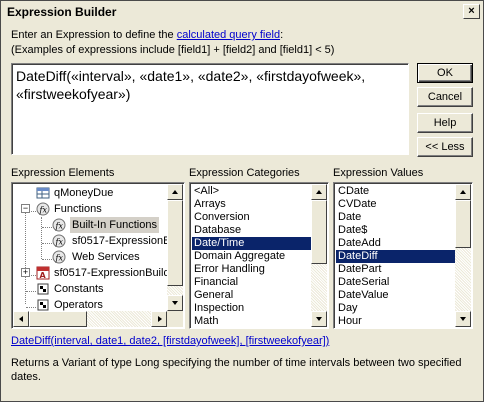 The height and width of the screenshot is (402, 484). Describe the element at coordinates (252, 191) in the screenshot. I see `list-item: <All>` at that location.